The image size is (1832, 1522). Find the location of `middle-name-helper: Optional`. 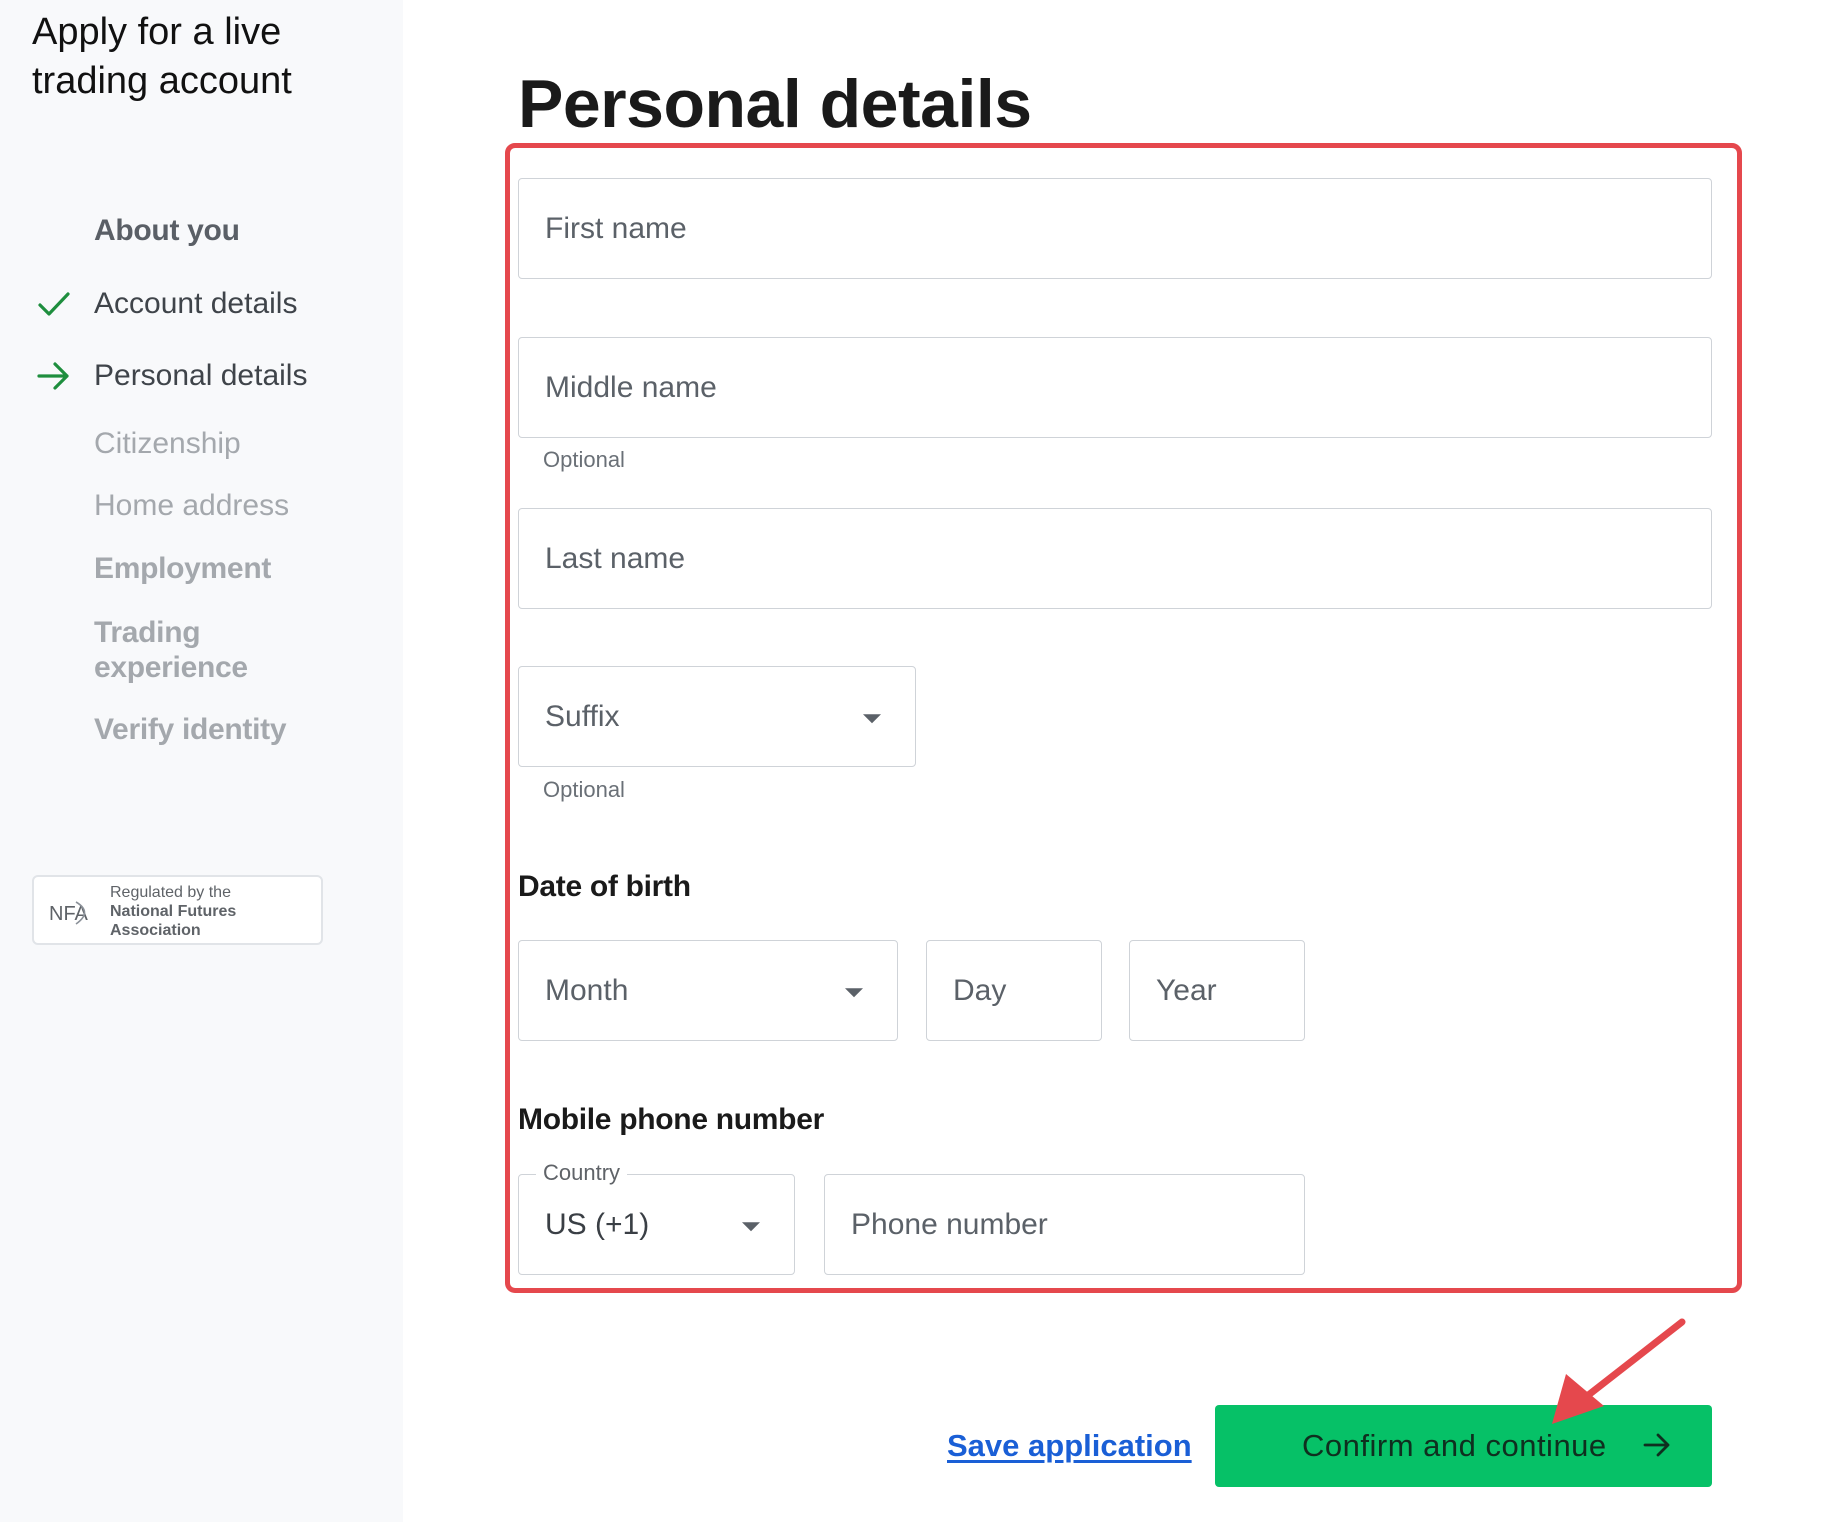

middle-name-helper: Optional is located at coordinates (584, 459).